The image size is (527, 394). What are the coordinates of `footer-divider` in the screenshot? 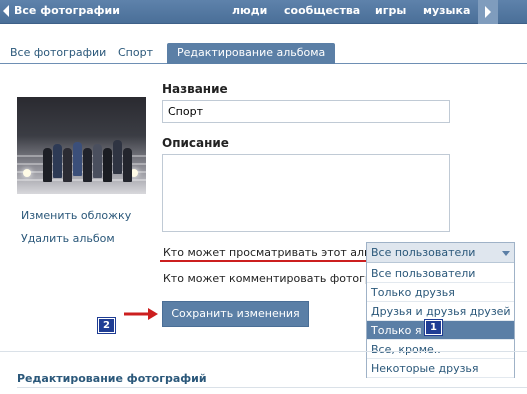 It's located at (272, 387).